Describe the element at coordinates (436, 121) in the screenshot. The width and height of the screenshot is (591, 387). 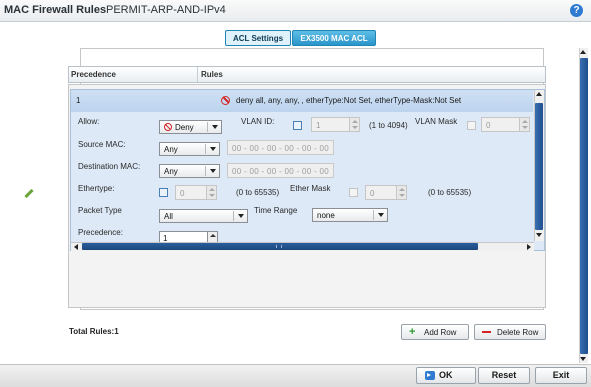
I see `vlan-mask-label: VLAN Mask` at that location.